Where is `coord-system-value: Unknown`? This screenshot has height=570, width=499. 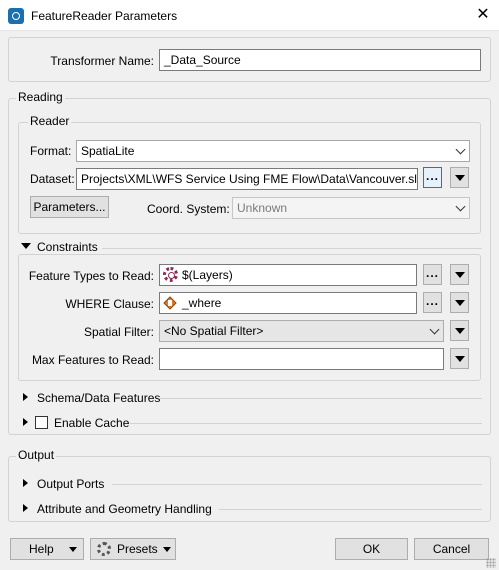
coord-system-value: Unknown is located at coordinates (262, 208).